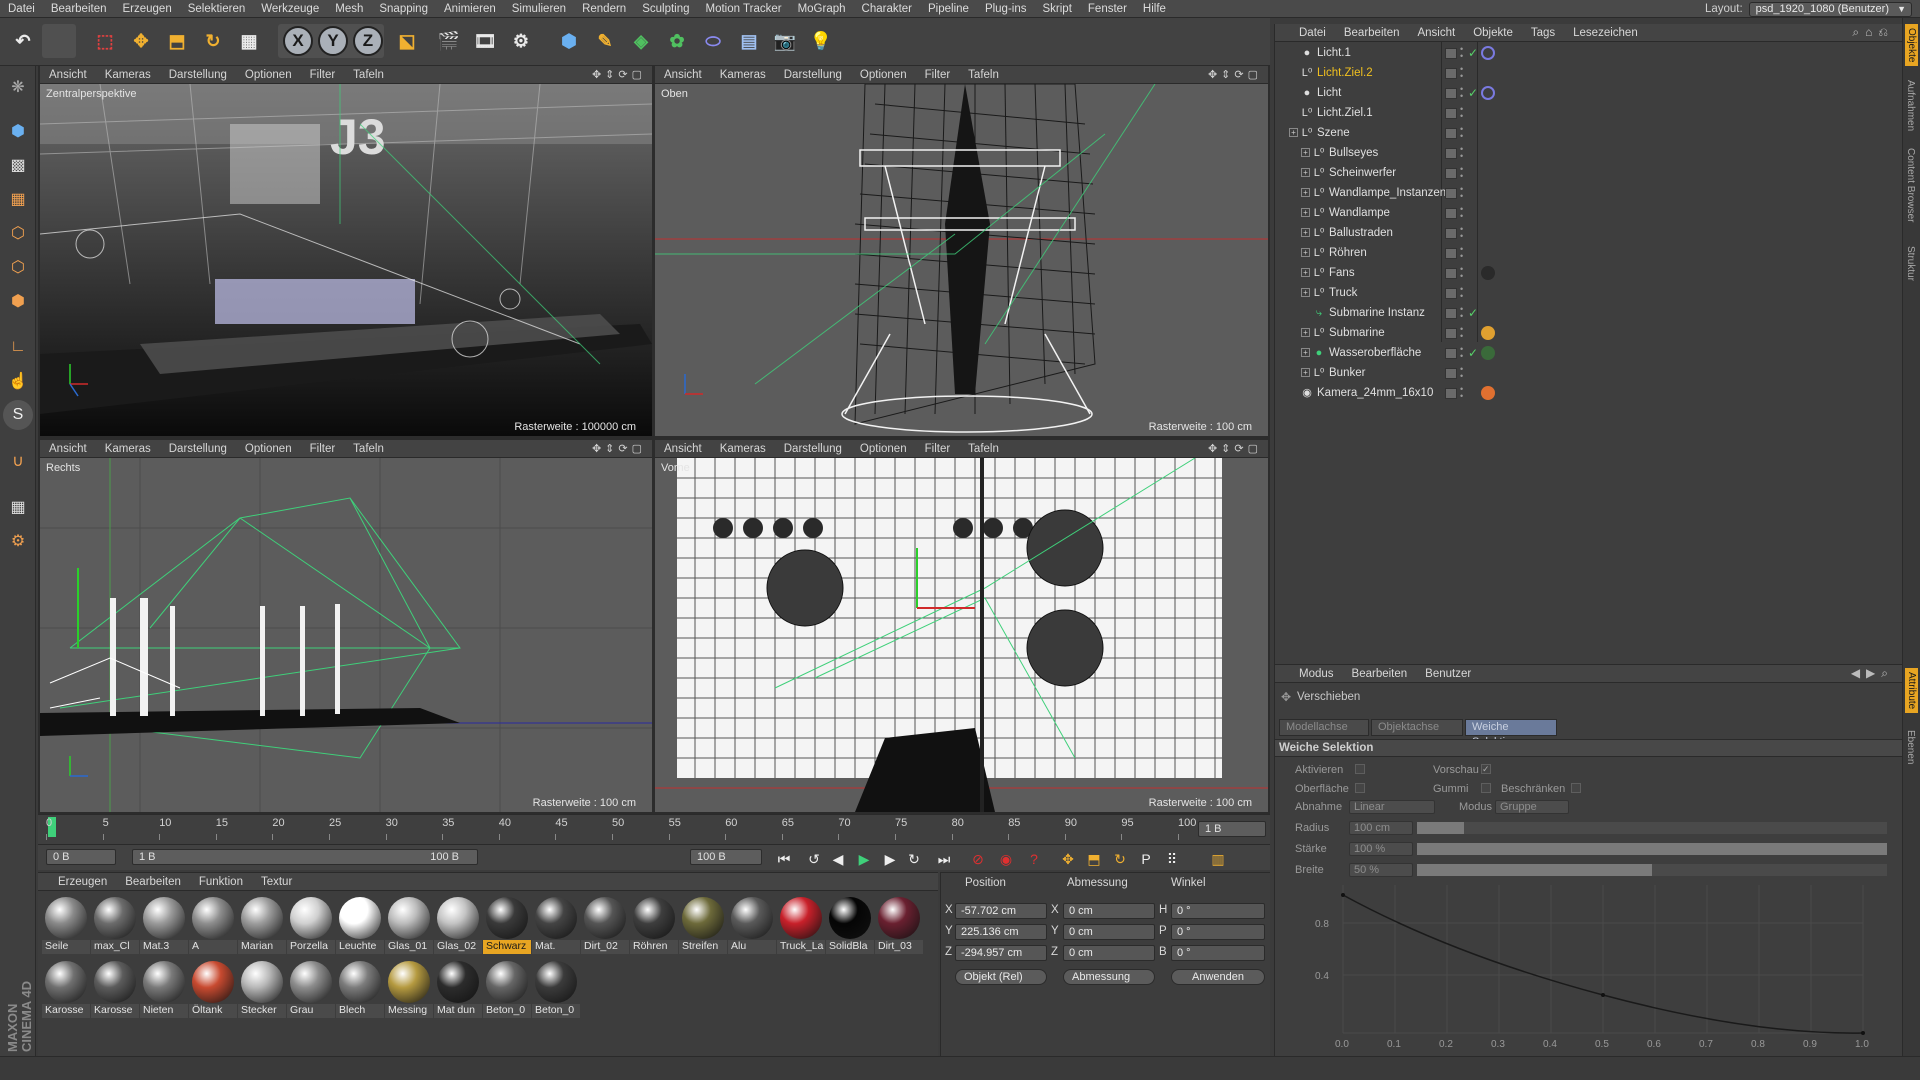 The image size is (1920, 1080). Describe the element at coordinates (403, 9) in the screenshot. I see `menu-snapping: Snapping` at that location.